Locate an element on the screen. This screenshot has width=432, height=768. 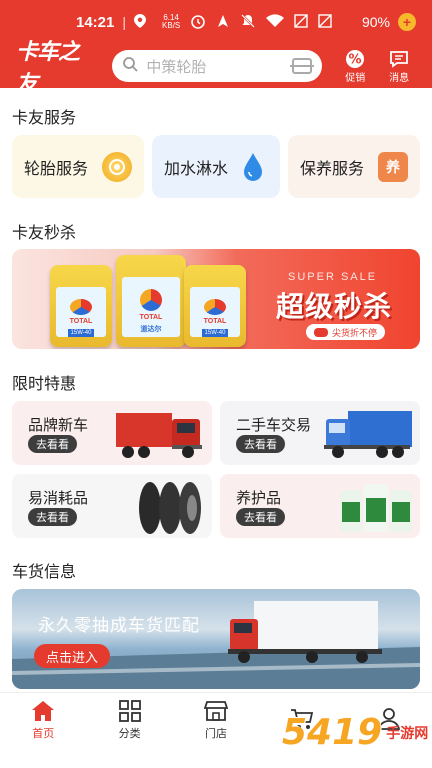
mute-icon is located at coordinates (248, 22).